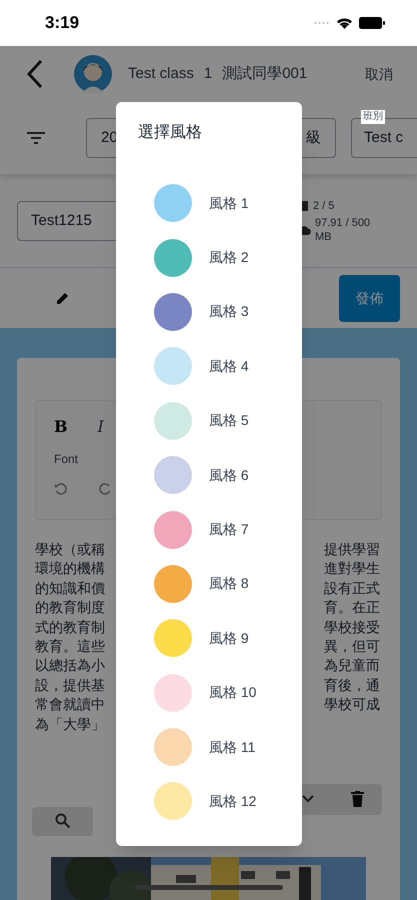 Image resolution: width=417 pixels, height=900 pixels. I want to click on paragraph-text: 設有正式, so click(352, 588).